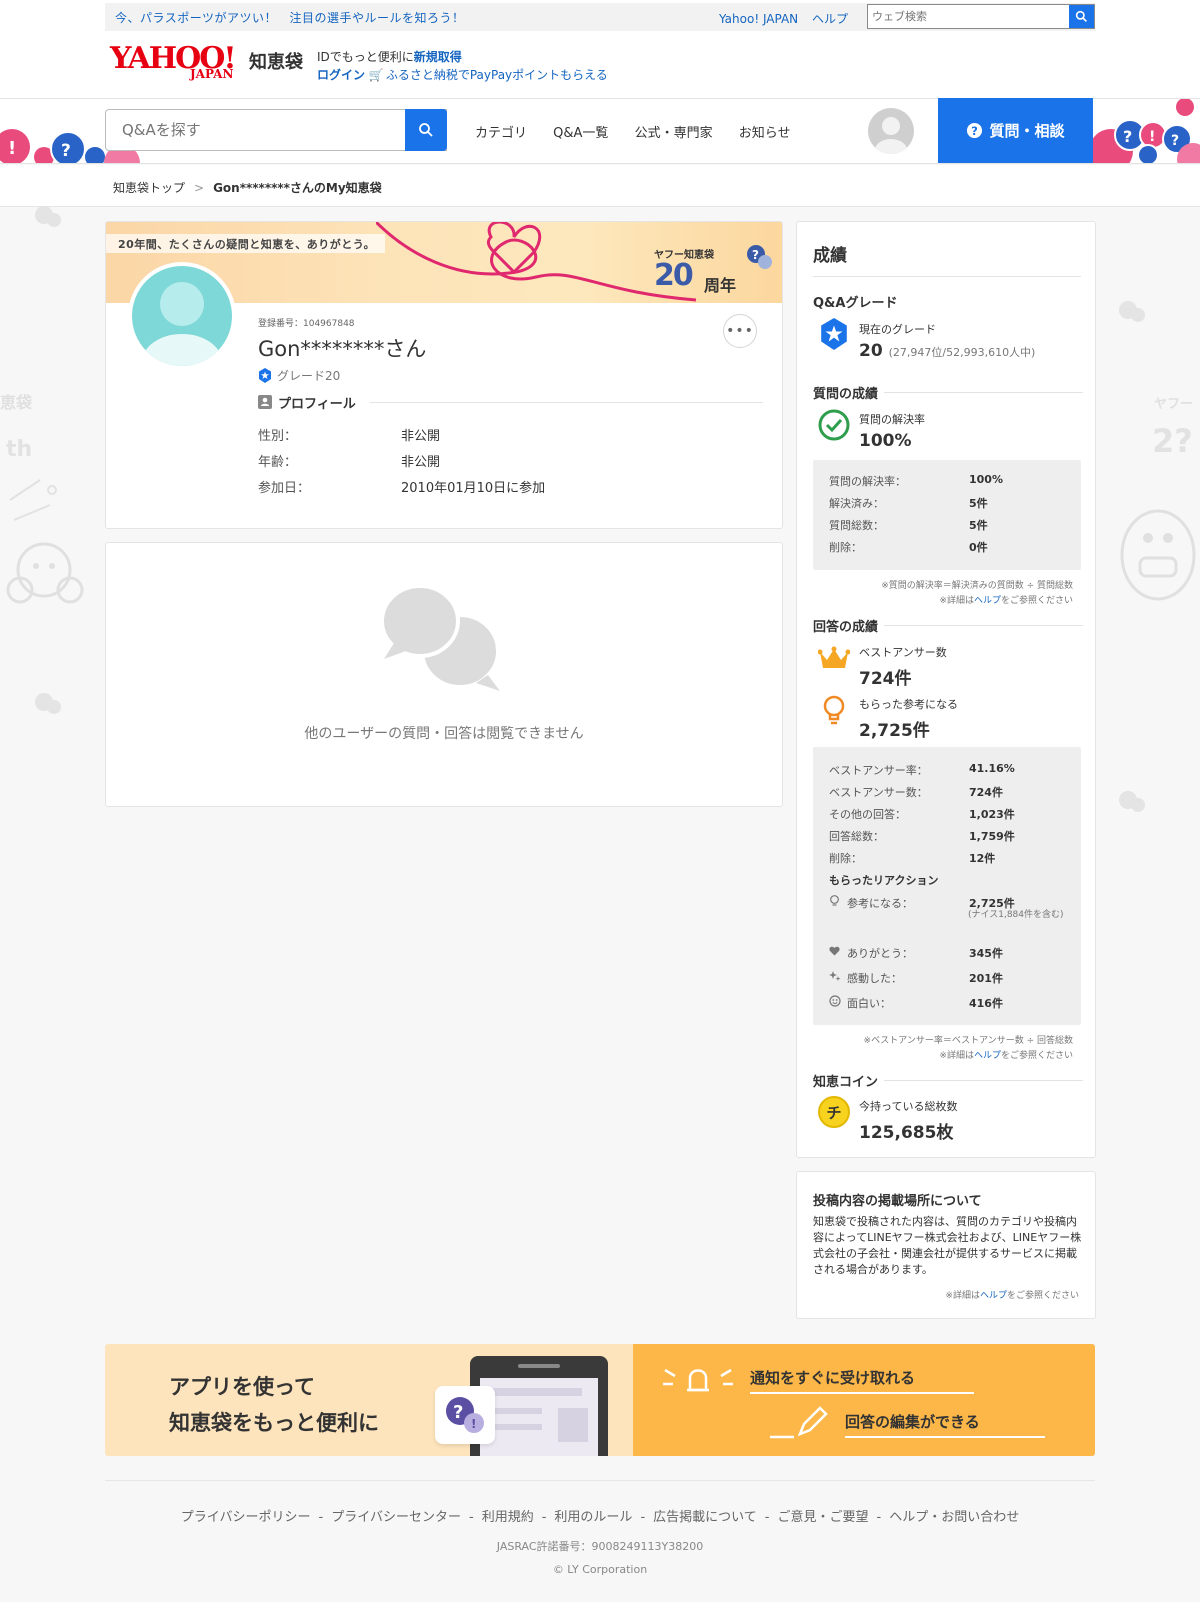 Image resolution: width=1200 pixels, height=1602 pixels. I want to click on crown-icon, so click(834, 659).